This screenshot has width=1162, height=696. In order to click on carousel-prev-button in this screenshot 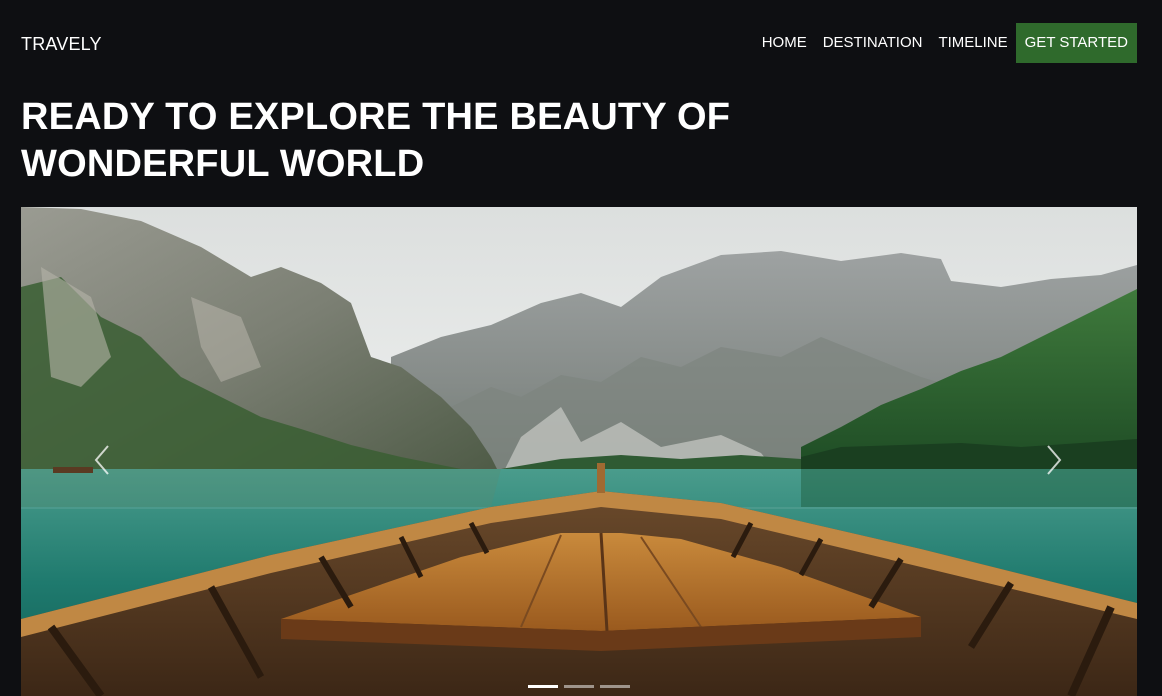, I will do `click(103, 460)`.